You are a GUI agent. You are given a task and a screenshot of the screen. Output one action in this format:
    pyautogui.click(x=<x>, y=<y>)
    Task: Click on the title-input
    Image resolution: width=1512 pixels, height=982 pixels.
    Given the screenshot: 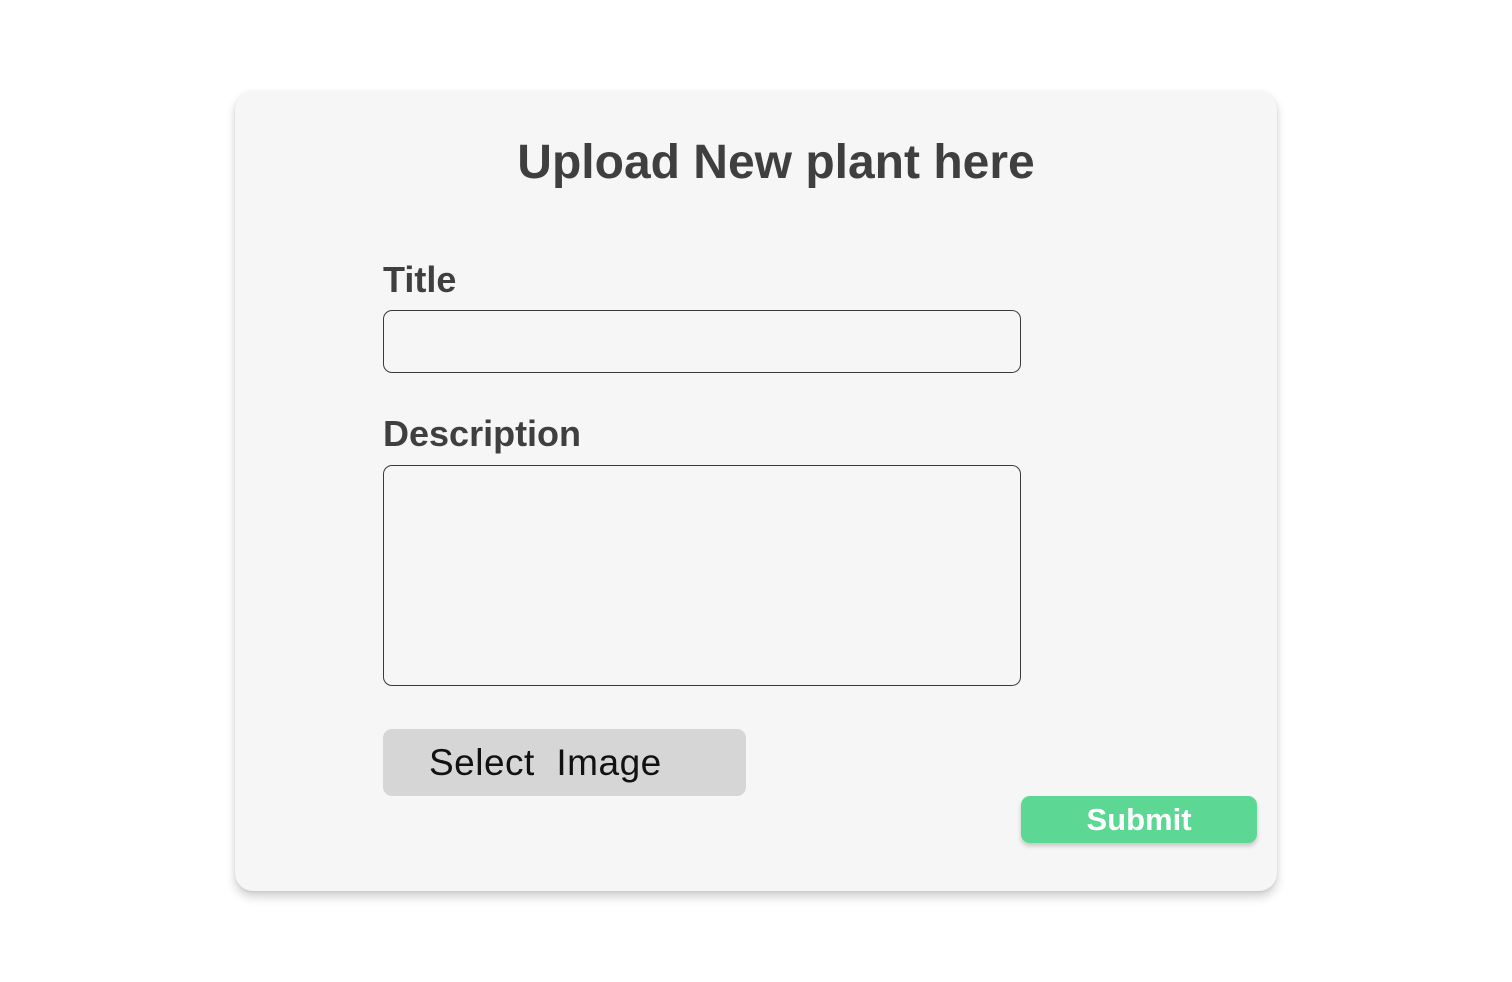 What is the action you would take?
    pyautogui.click(x=702, y=341)
    